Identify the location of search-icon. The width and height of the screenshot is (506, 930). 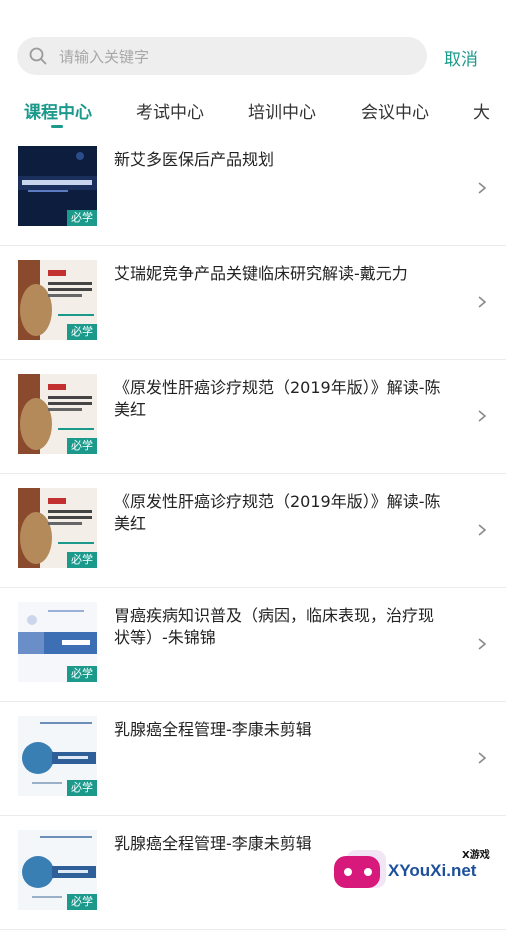
(38, 56).